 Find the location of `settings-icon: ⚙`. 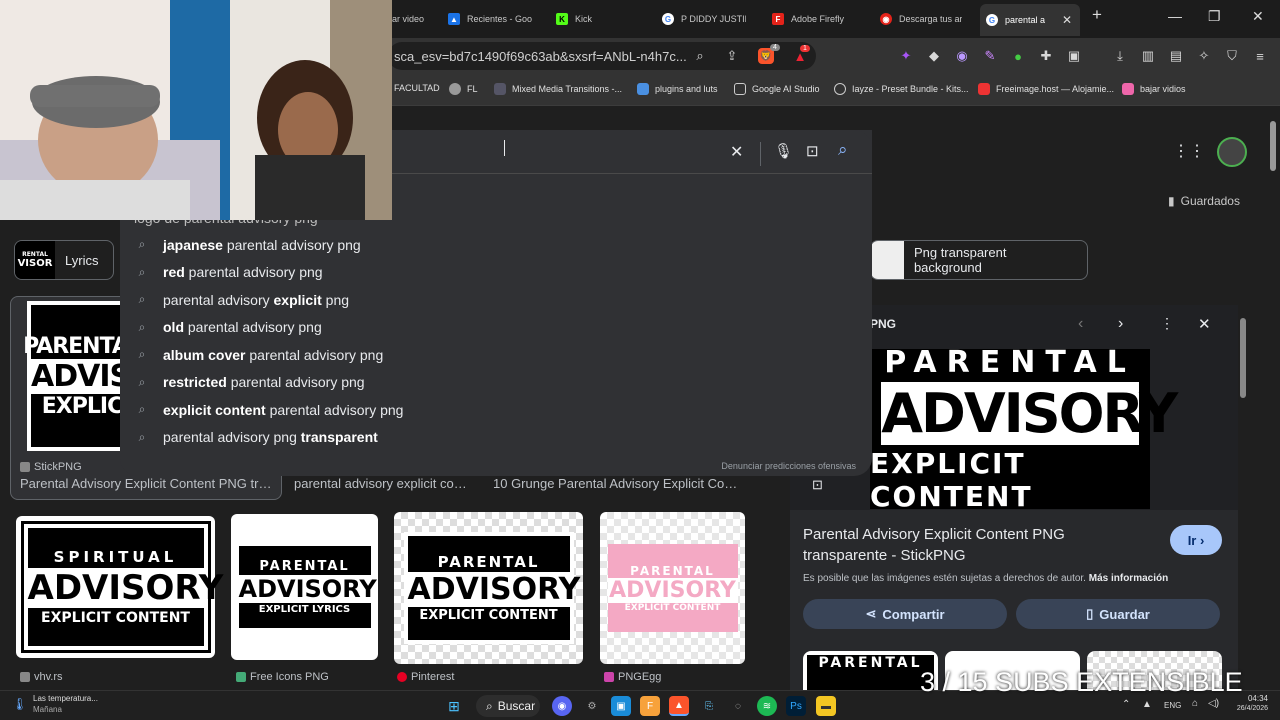

settings-icon: ⚙ is located at coordinates (592, 706).